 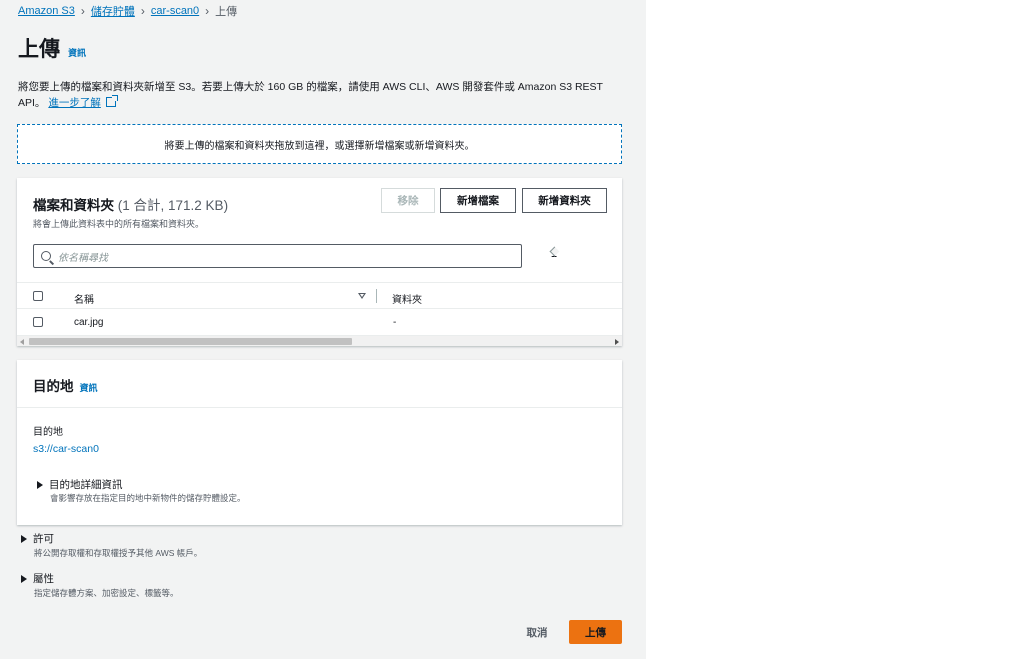 What do you see at coordinates (43, 539) in the screenshot?
I see `permissions-title: 許可` at bounding box center [43, 539].